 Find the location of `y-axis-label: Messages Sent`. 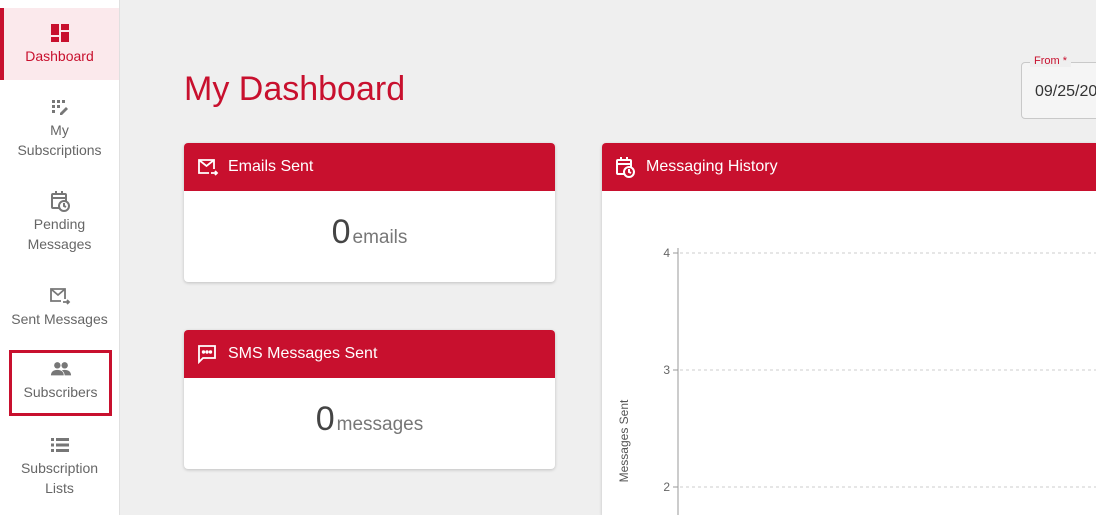

y-axis-label: Messages Sent is located at coordinates (624, 440).